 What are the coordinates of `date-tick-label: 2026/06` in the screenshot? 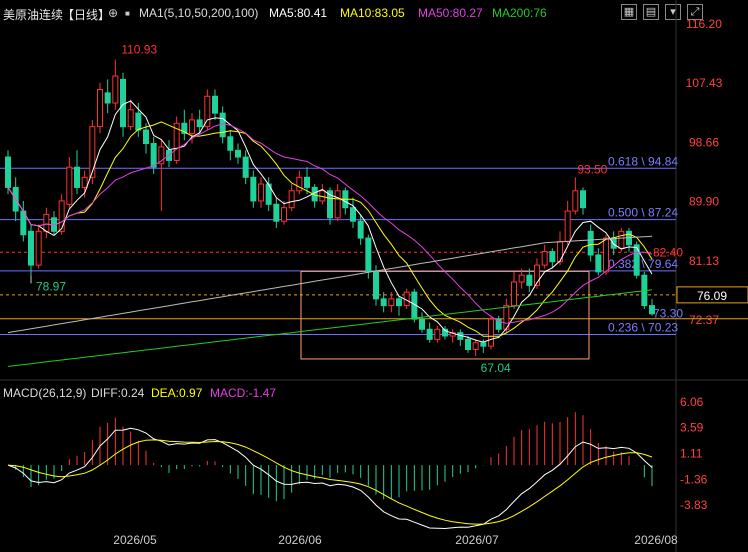 It's located at (300, 540).